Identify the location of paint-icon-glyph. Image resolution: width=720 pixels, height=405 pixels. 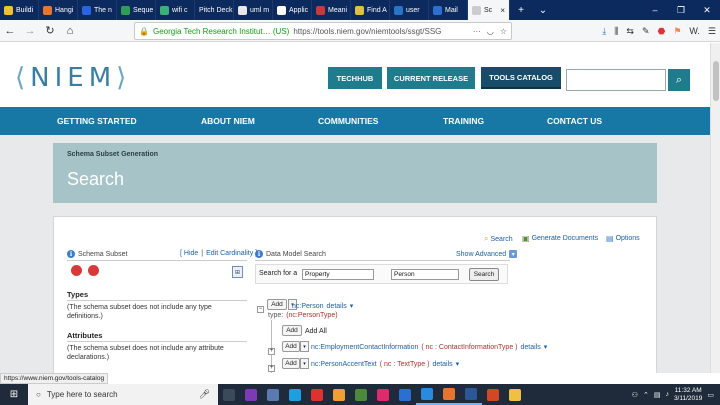
(515, 394).